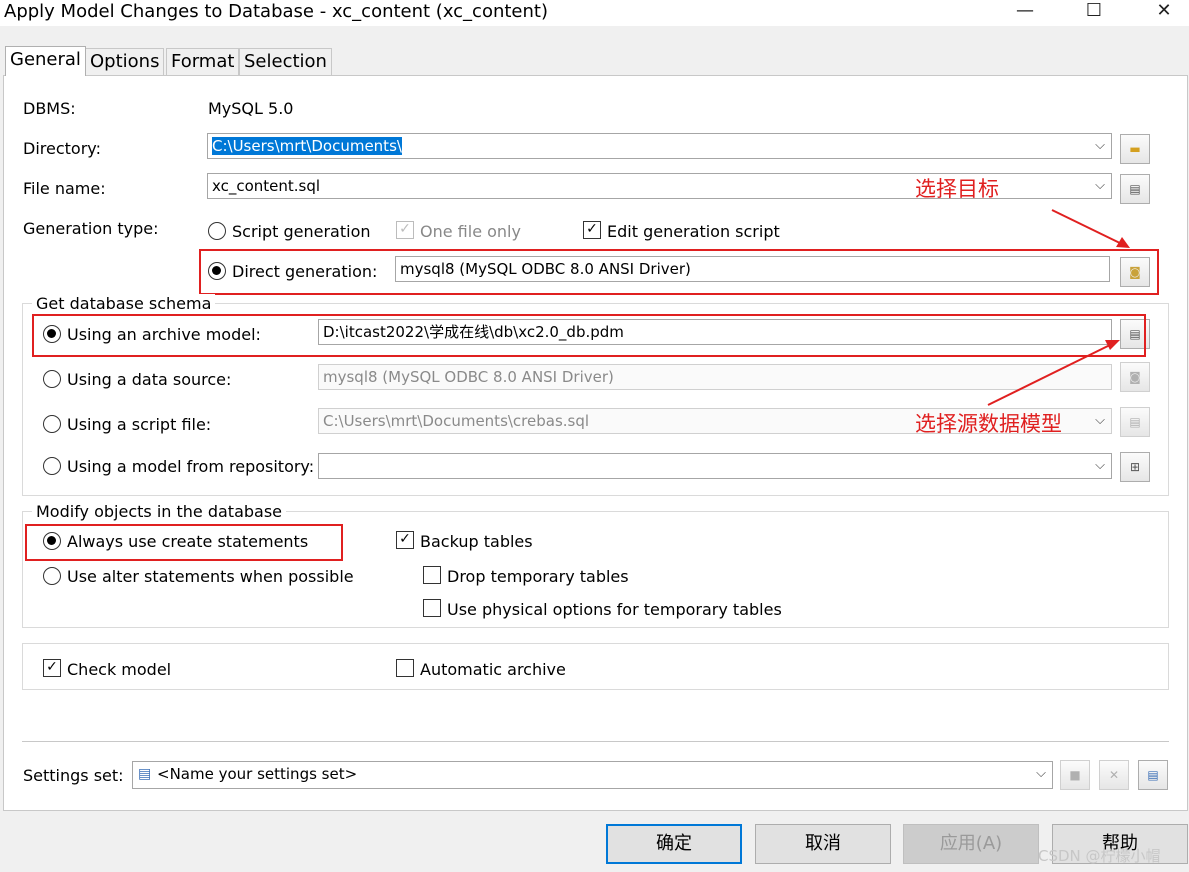 This screenshot has height=872, width=1189. I want to click on browse-script-button: ▤, so click(1135, 422).